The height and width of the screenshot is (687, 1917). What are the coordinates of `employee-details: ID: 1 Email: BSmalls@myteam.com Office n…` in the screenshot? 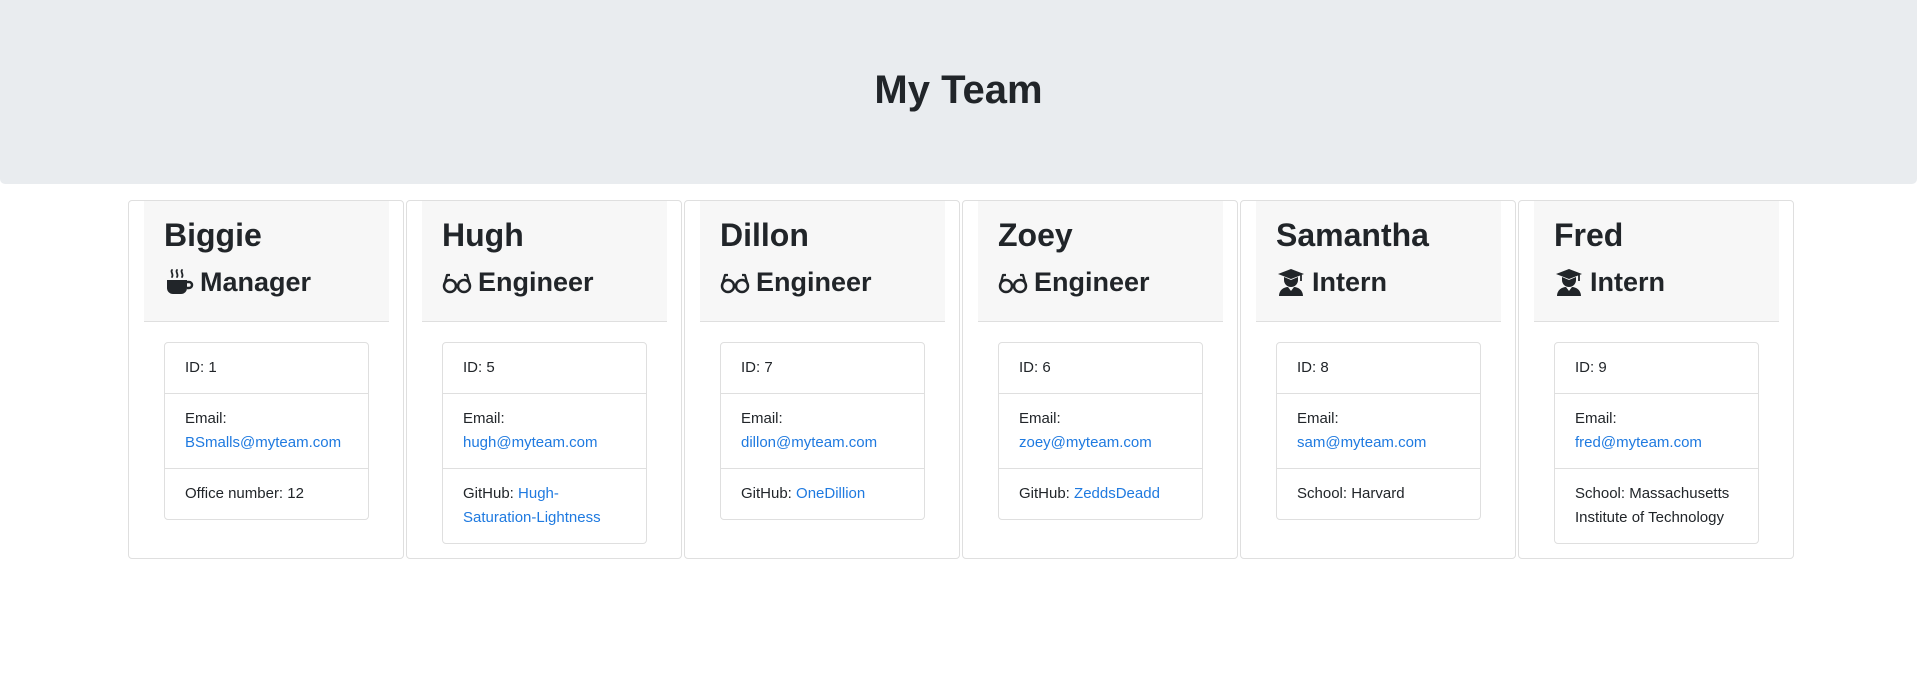 It's located at (266, 431).